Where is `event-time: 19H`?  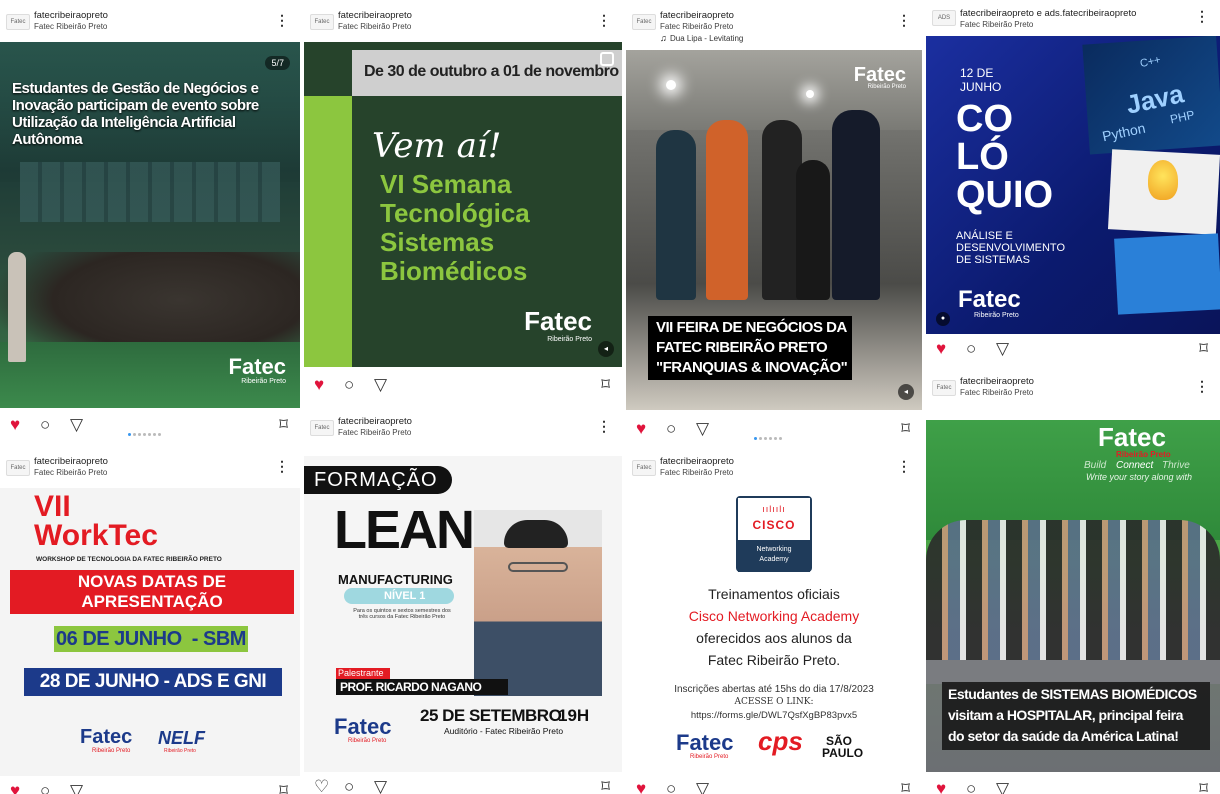 event-time: 19H is located at coordinates (574, 715).